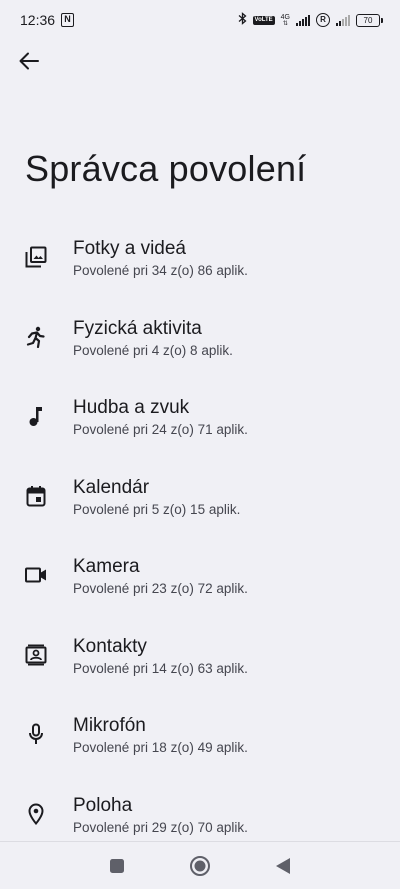 The width and height of the screenshot is (400, 889). What do you see at coordinates (129, 248) in the screenshot?
I see `permission-title: Fotky a videá` at bounding box center [129, 248].